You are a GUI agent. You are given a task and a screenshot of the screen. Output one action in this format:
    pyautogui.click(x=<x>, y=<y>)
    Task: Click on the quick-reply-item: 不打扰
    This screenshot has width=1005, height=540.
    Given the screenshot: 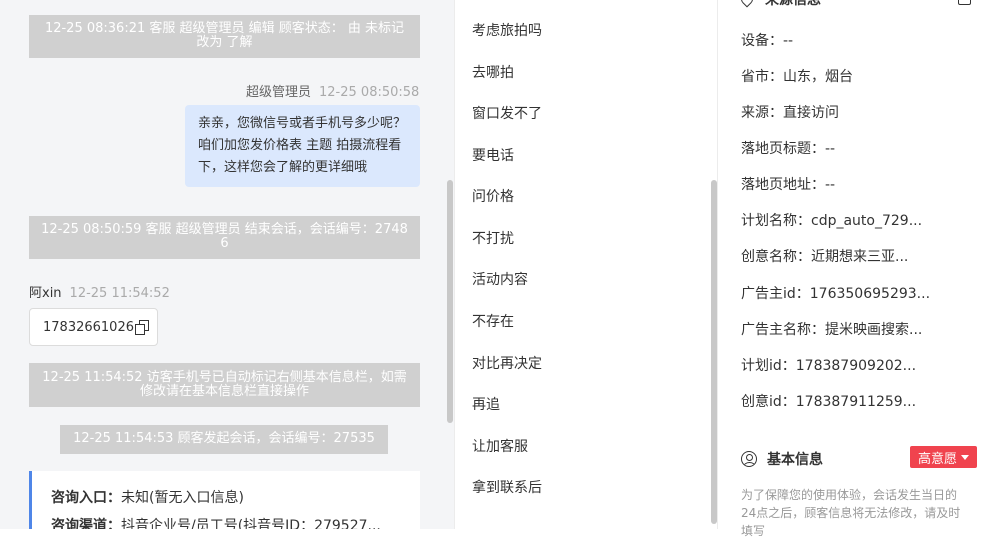 What is the action you would take?
    pyautogui.click(x=493, y=238)
    